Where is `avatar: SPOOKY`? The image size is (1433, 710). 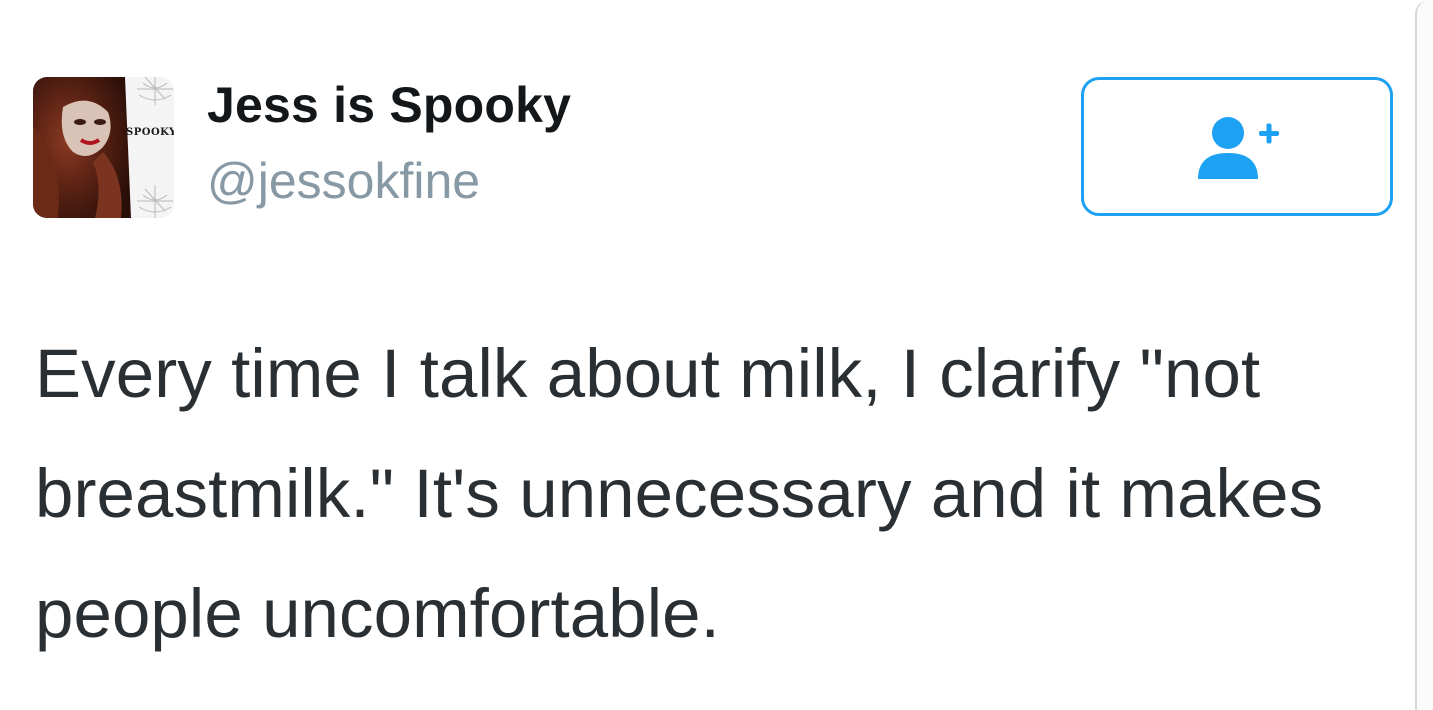 avatar: SPOOKY is located at coordinates (103, 147).